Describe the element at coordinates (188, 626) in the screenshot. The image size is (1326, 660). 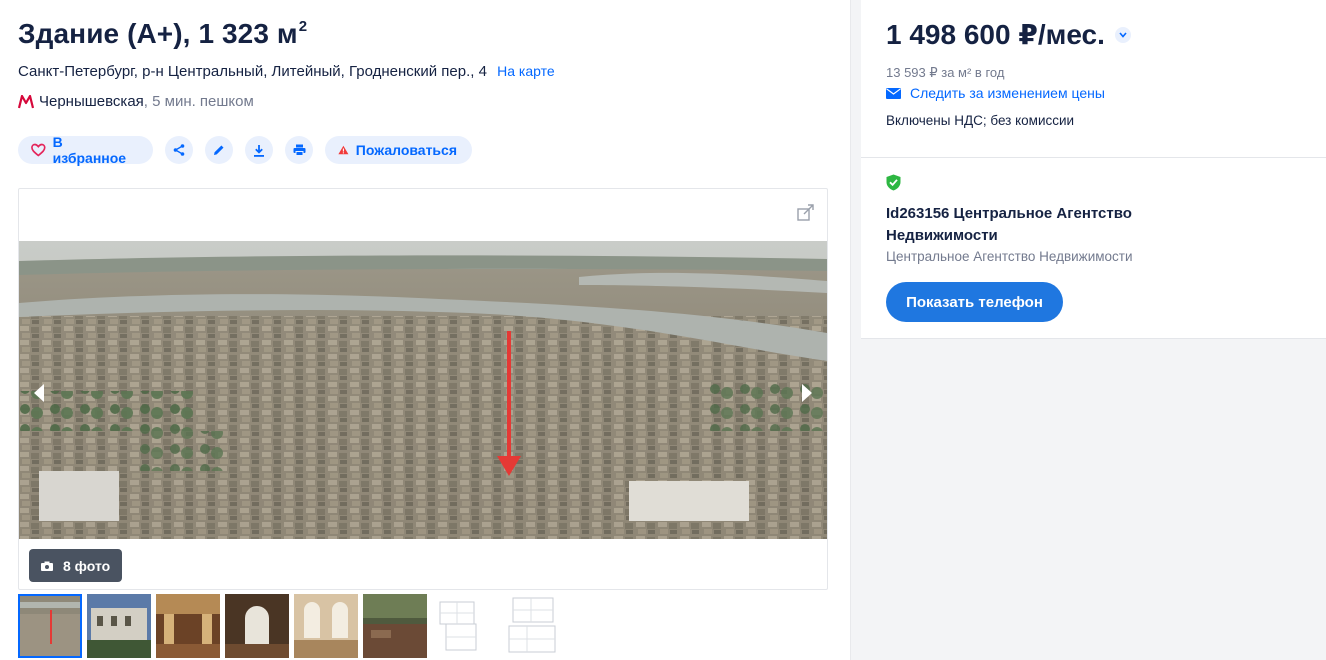
I see `thumbnail-hall` at that location.